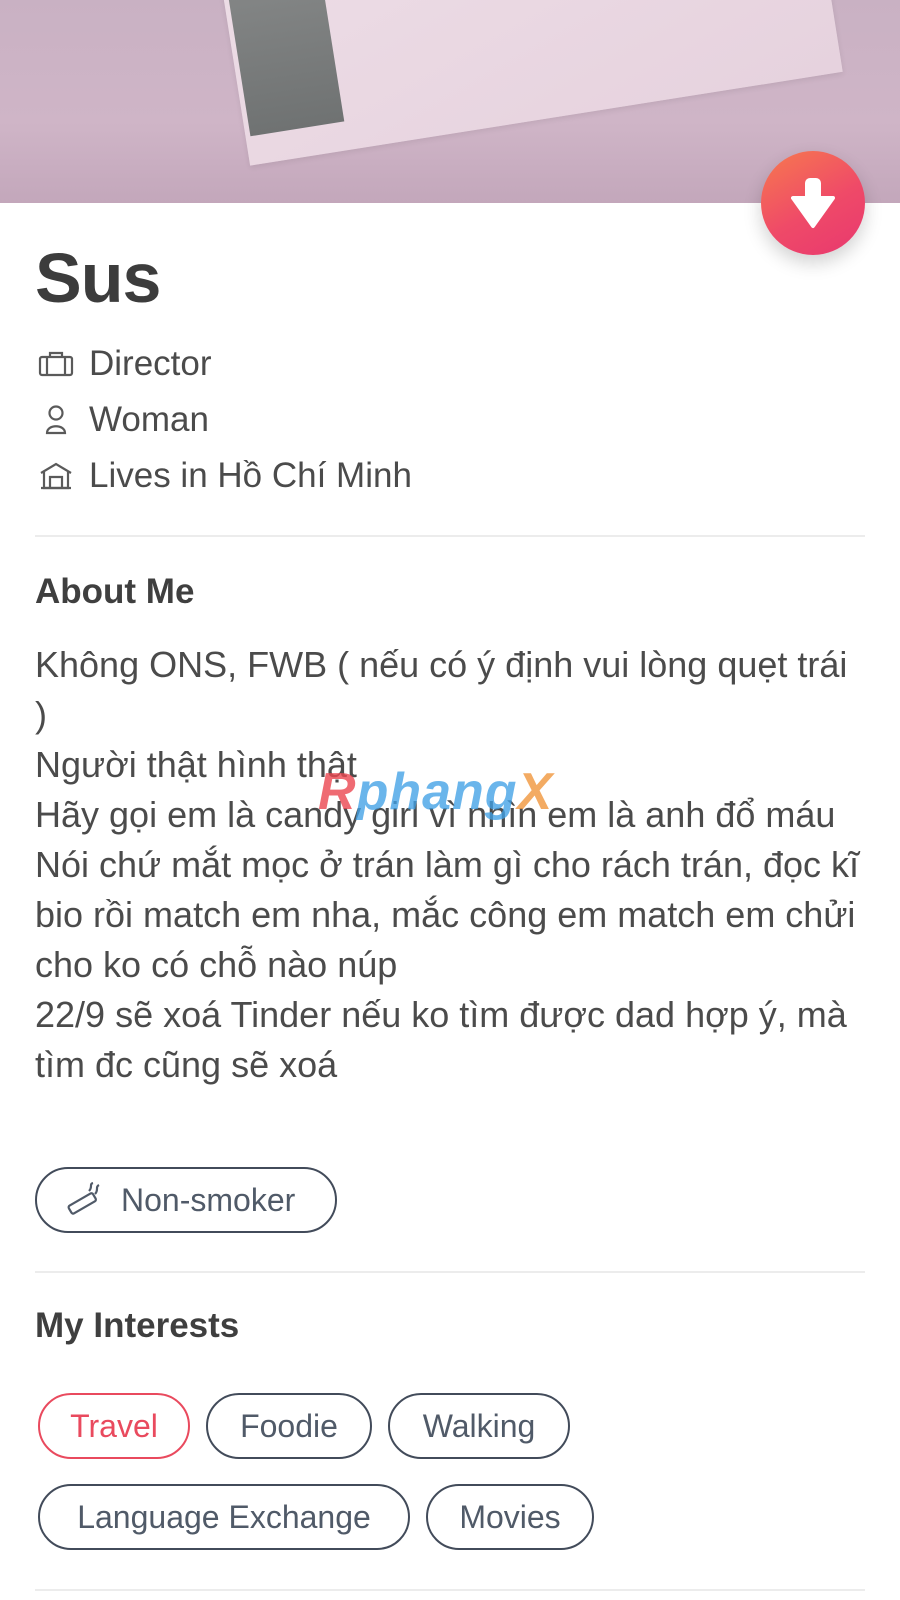  I want to click on location-text: Lives in Hồ Chí Minh, so click(250, 475).